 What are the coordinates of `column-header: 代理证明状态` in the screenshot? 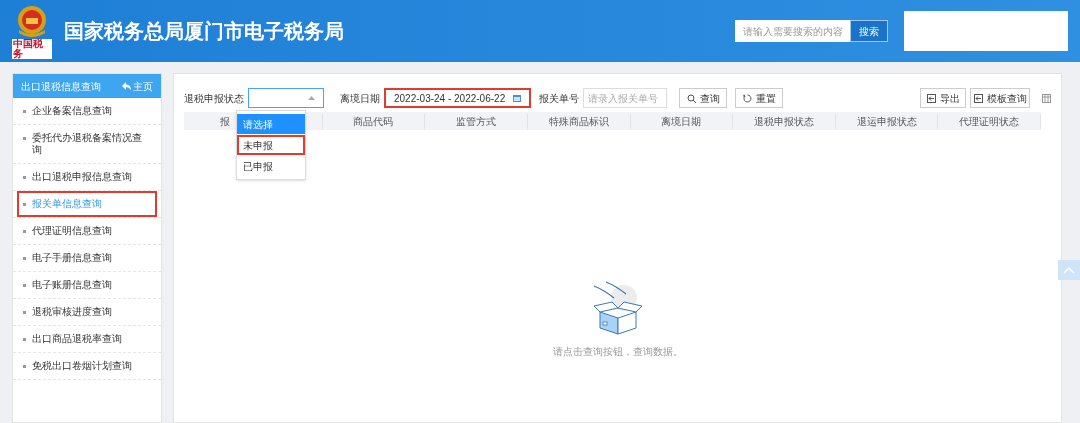 It's located at (989, 121).